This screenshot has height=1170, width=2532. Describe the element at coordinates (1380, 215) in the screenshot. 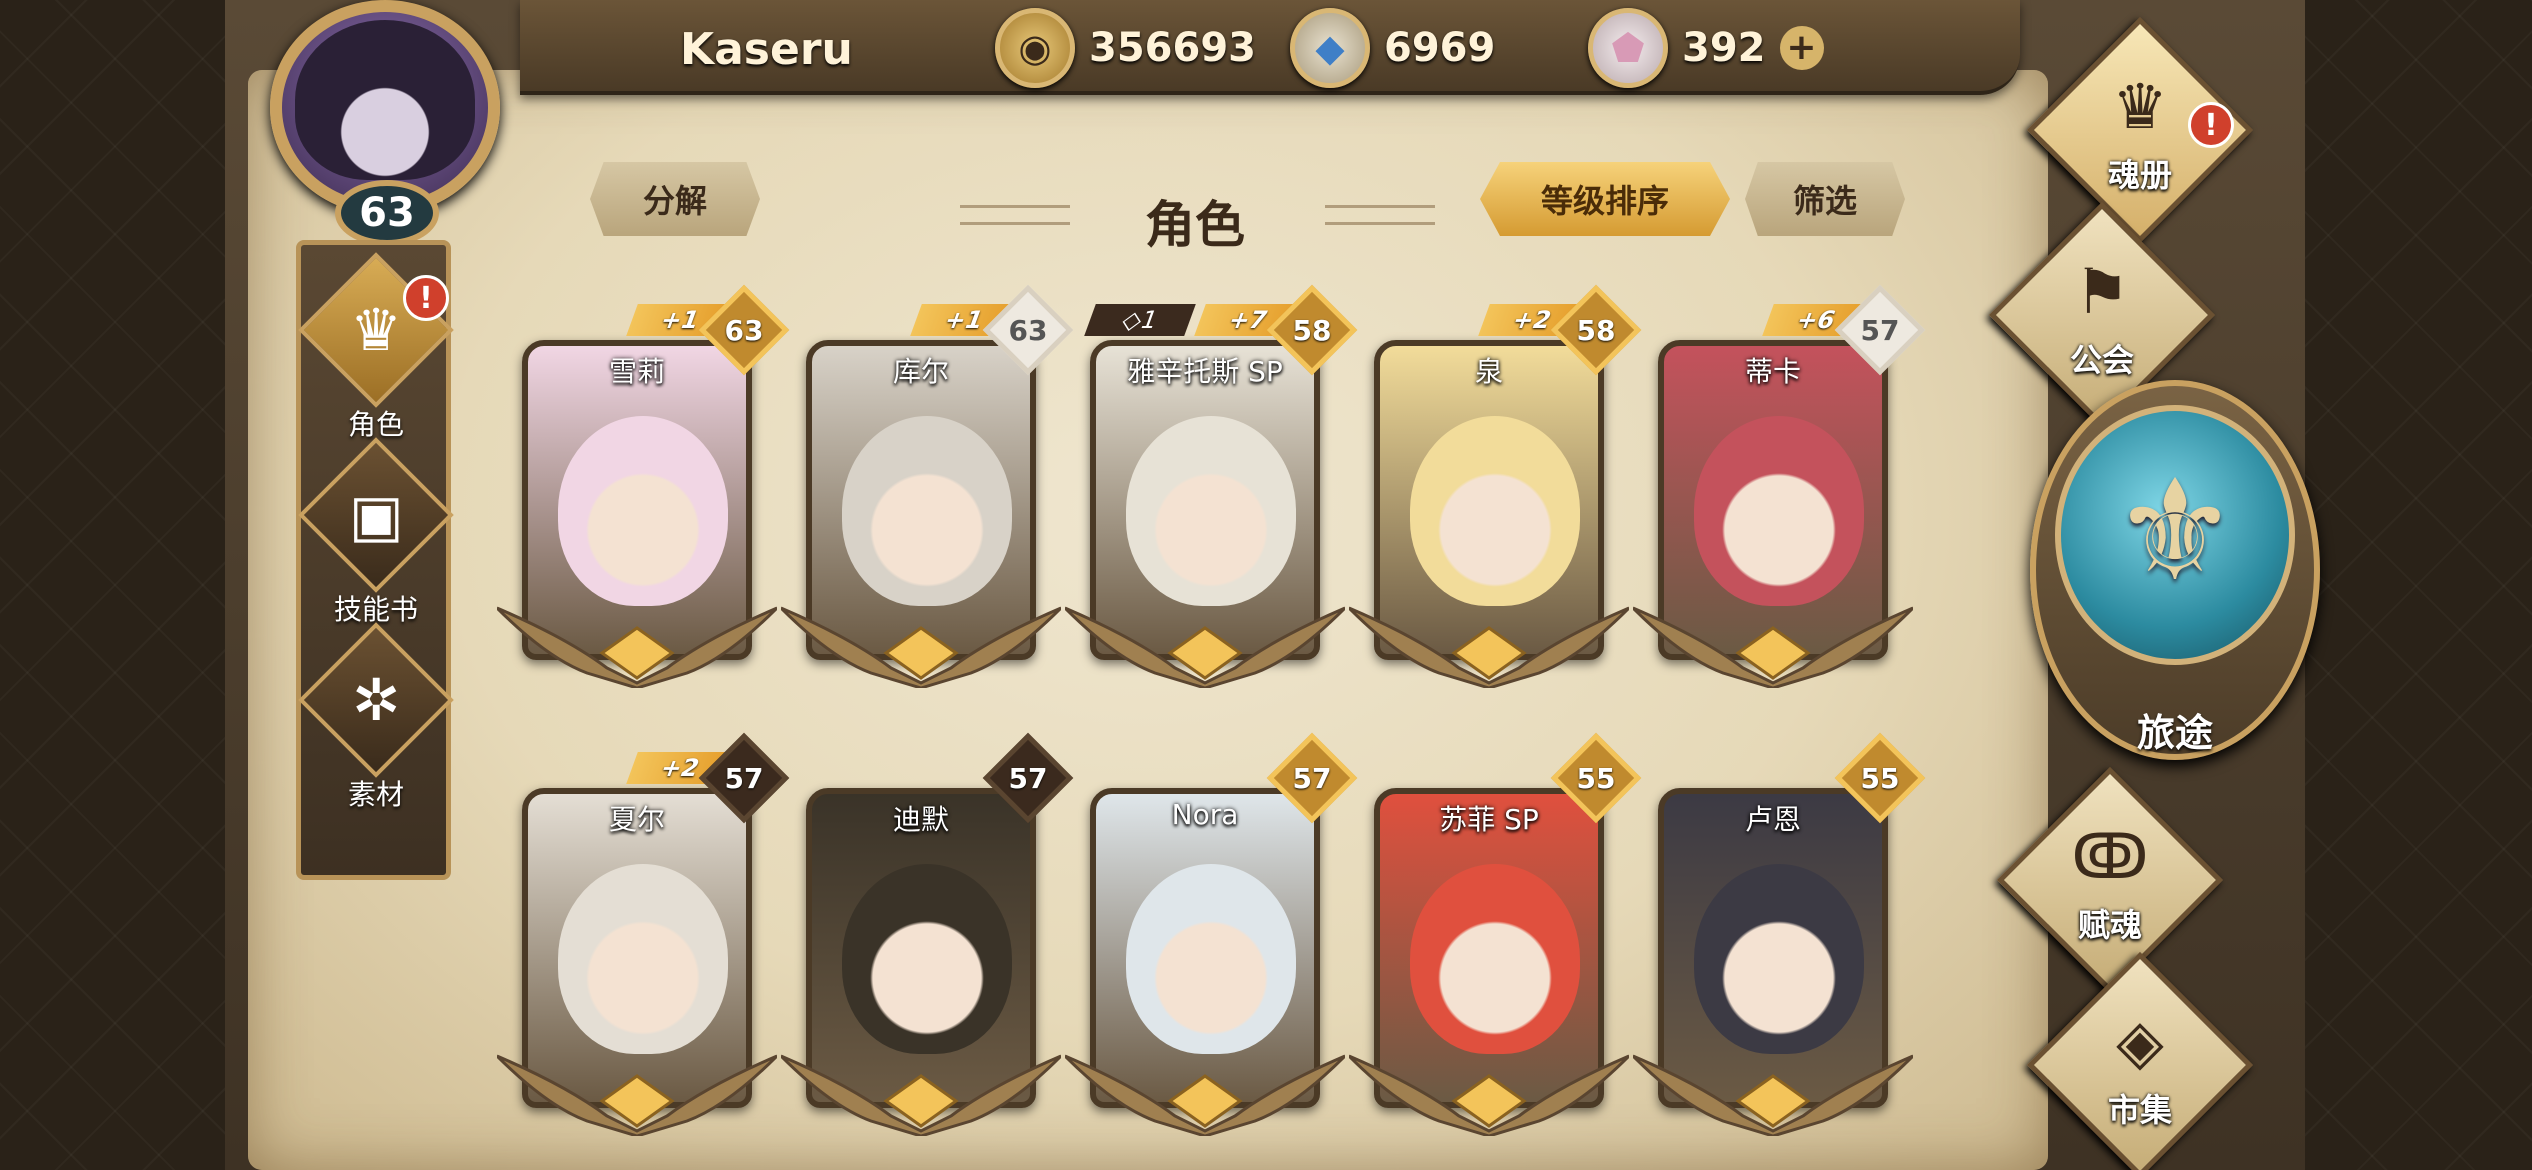

I see `title-ornament-right` at that location.